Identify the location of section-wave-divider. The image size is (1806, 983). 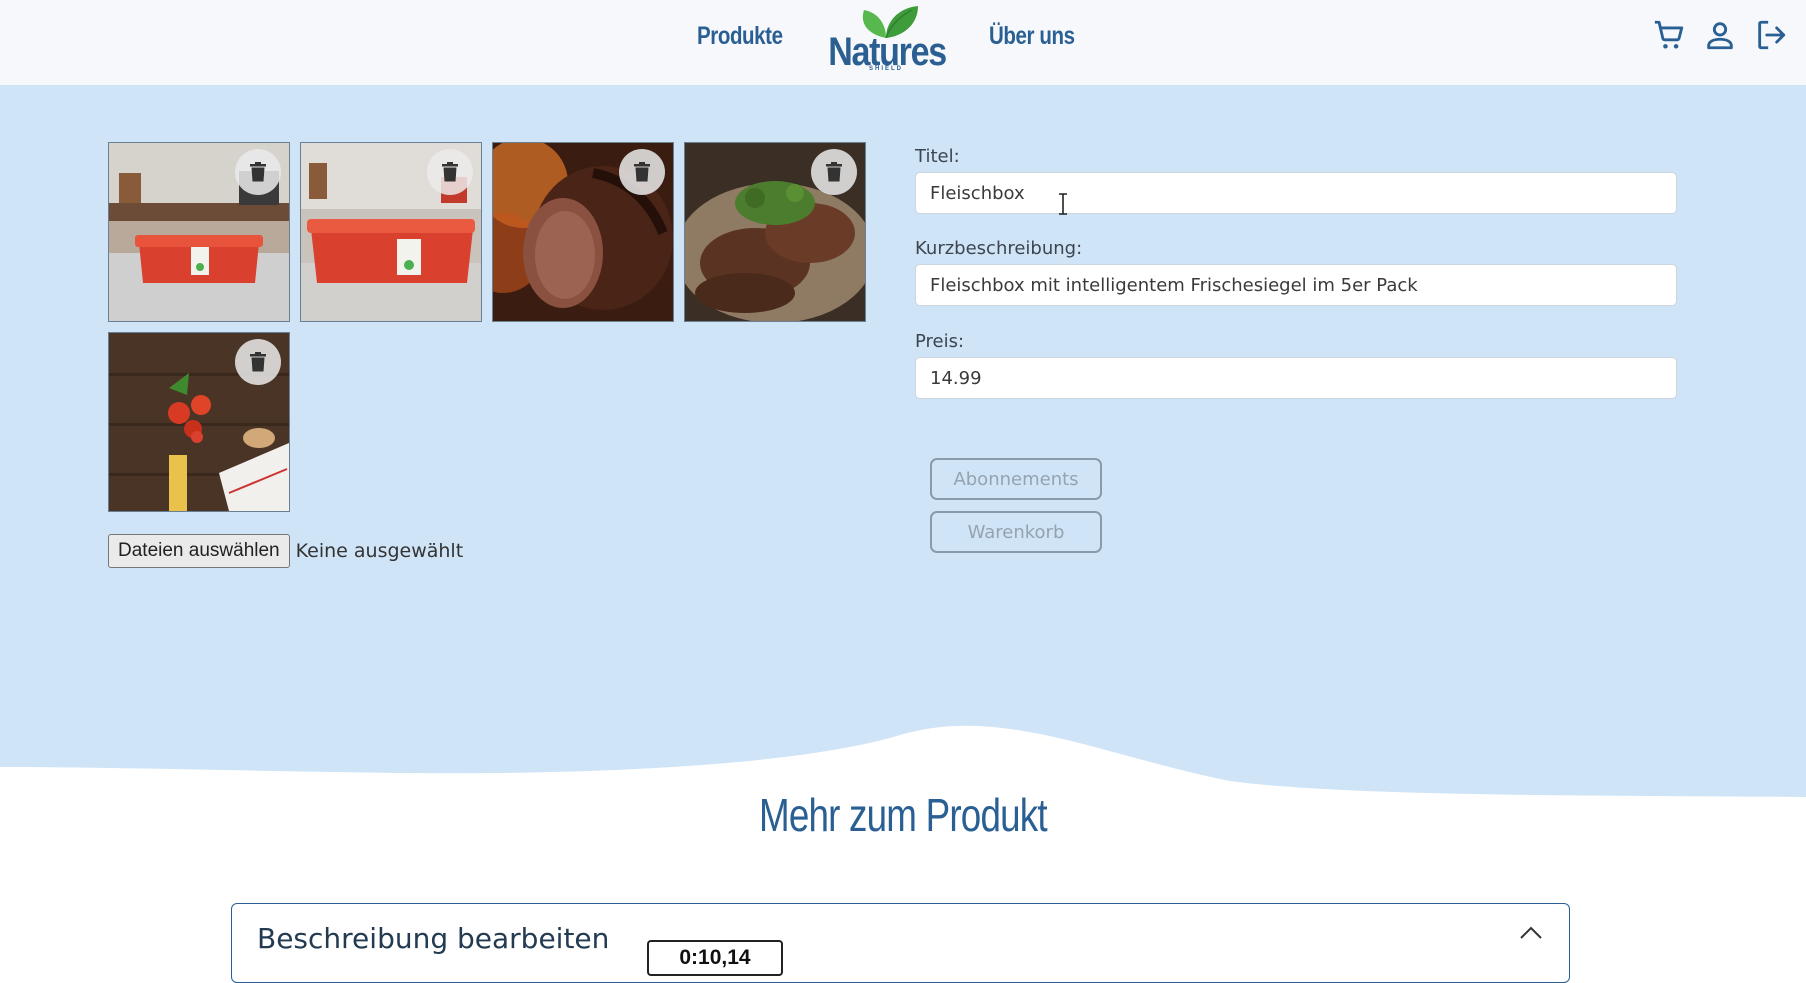
(903, 761).